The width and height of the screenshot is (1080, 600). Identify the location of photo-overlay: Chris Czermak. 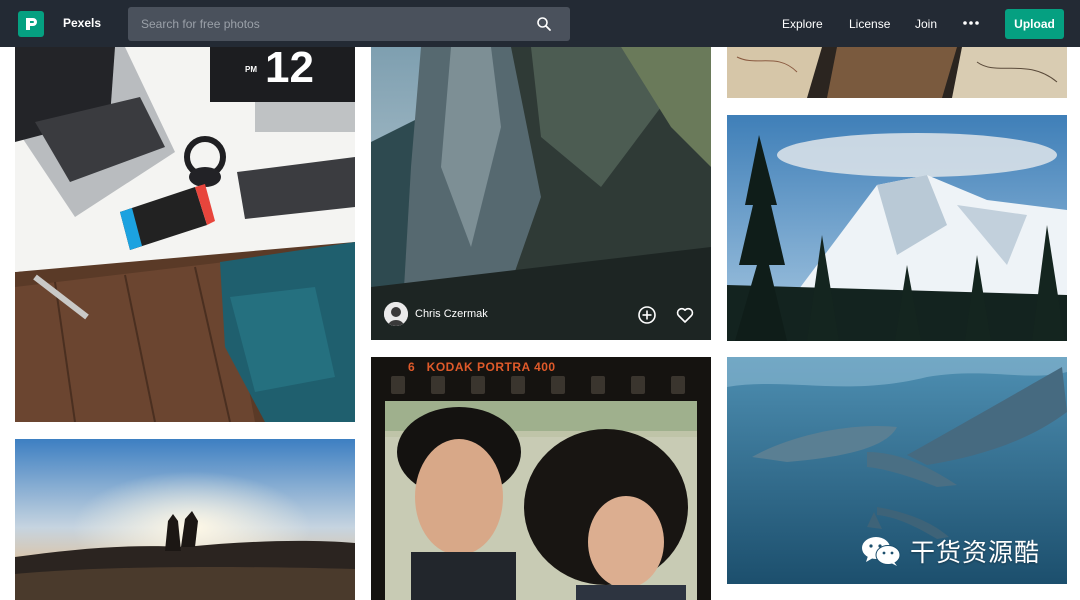
(541, 315).